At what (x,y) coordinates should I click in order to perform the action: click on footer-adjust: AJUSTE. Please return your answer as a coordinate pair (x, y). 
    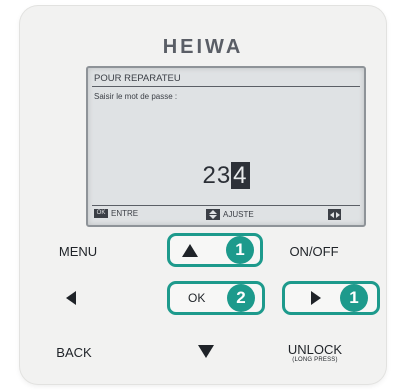
    Looking at the image, I should click on (230, 214).